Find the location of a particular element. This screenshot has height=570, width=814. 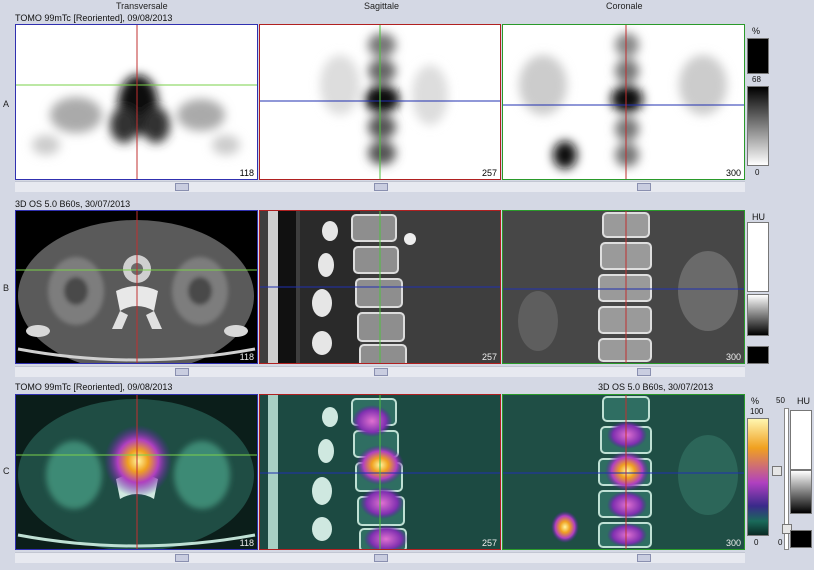

colorbar-c-min: 0 is located at coordinates (756, 542).